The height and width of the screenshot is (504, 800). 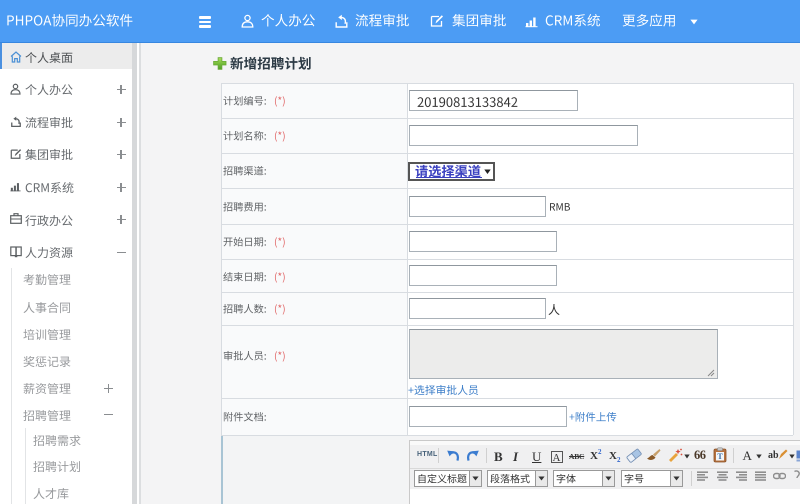 What do you see at coordinates (720, 456) in the screenshot?
I see `svg-text: T` at bounding box center [720, 456].